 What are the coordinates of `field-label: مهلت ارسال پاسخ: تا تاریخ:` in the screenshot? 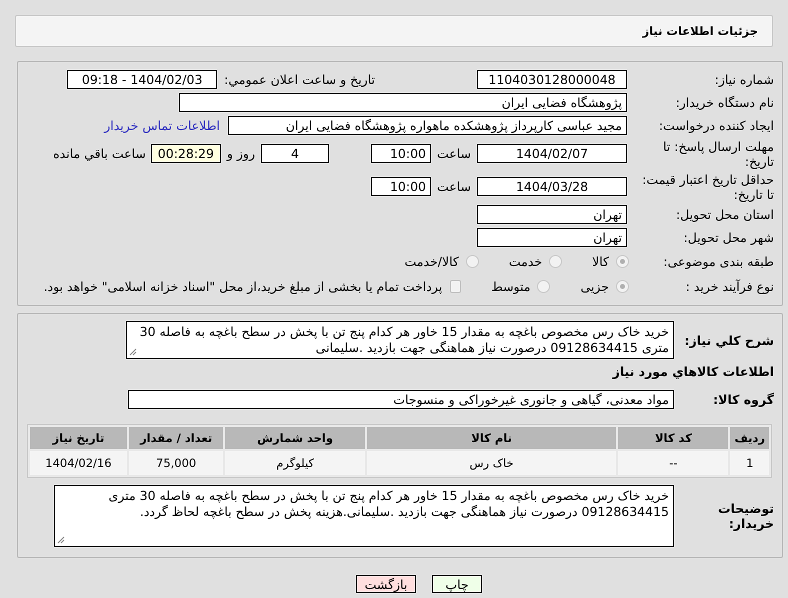 It's located at (718, 153).